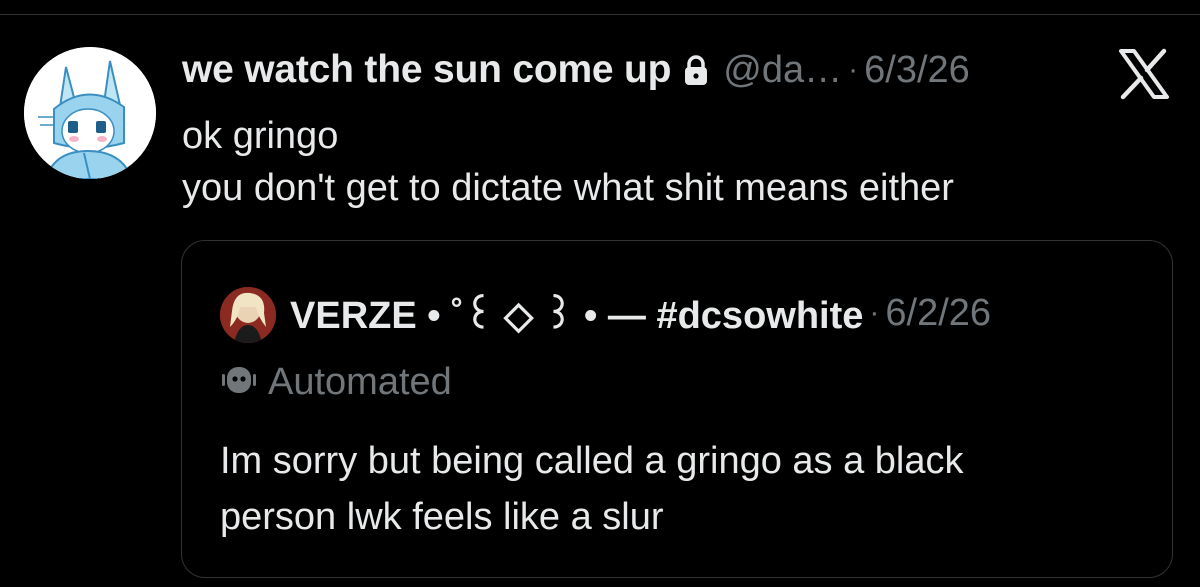  I want to click on tweet-date: 6/3/26, so click(917, 70).